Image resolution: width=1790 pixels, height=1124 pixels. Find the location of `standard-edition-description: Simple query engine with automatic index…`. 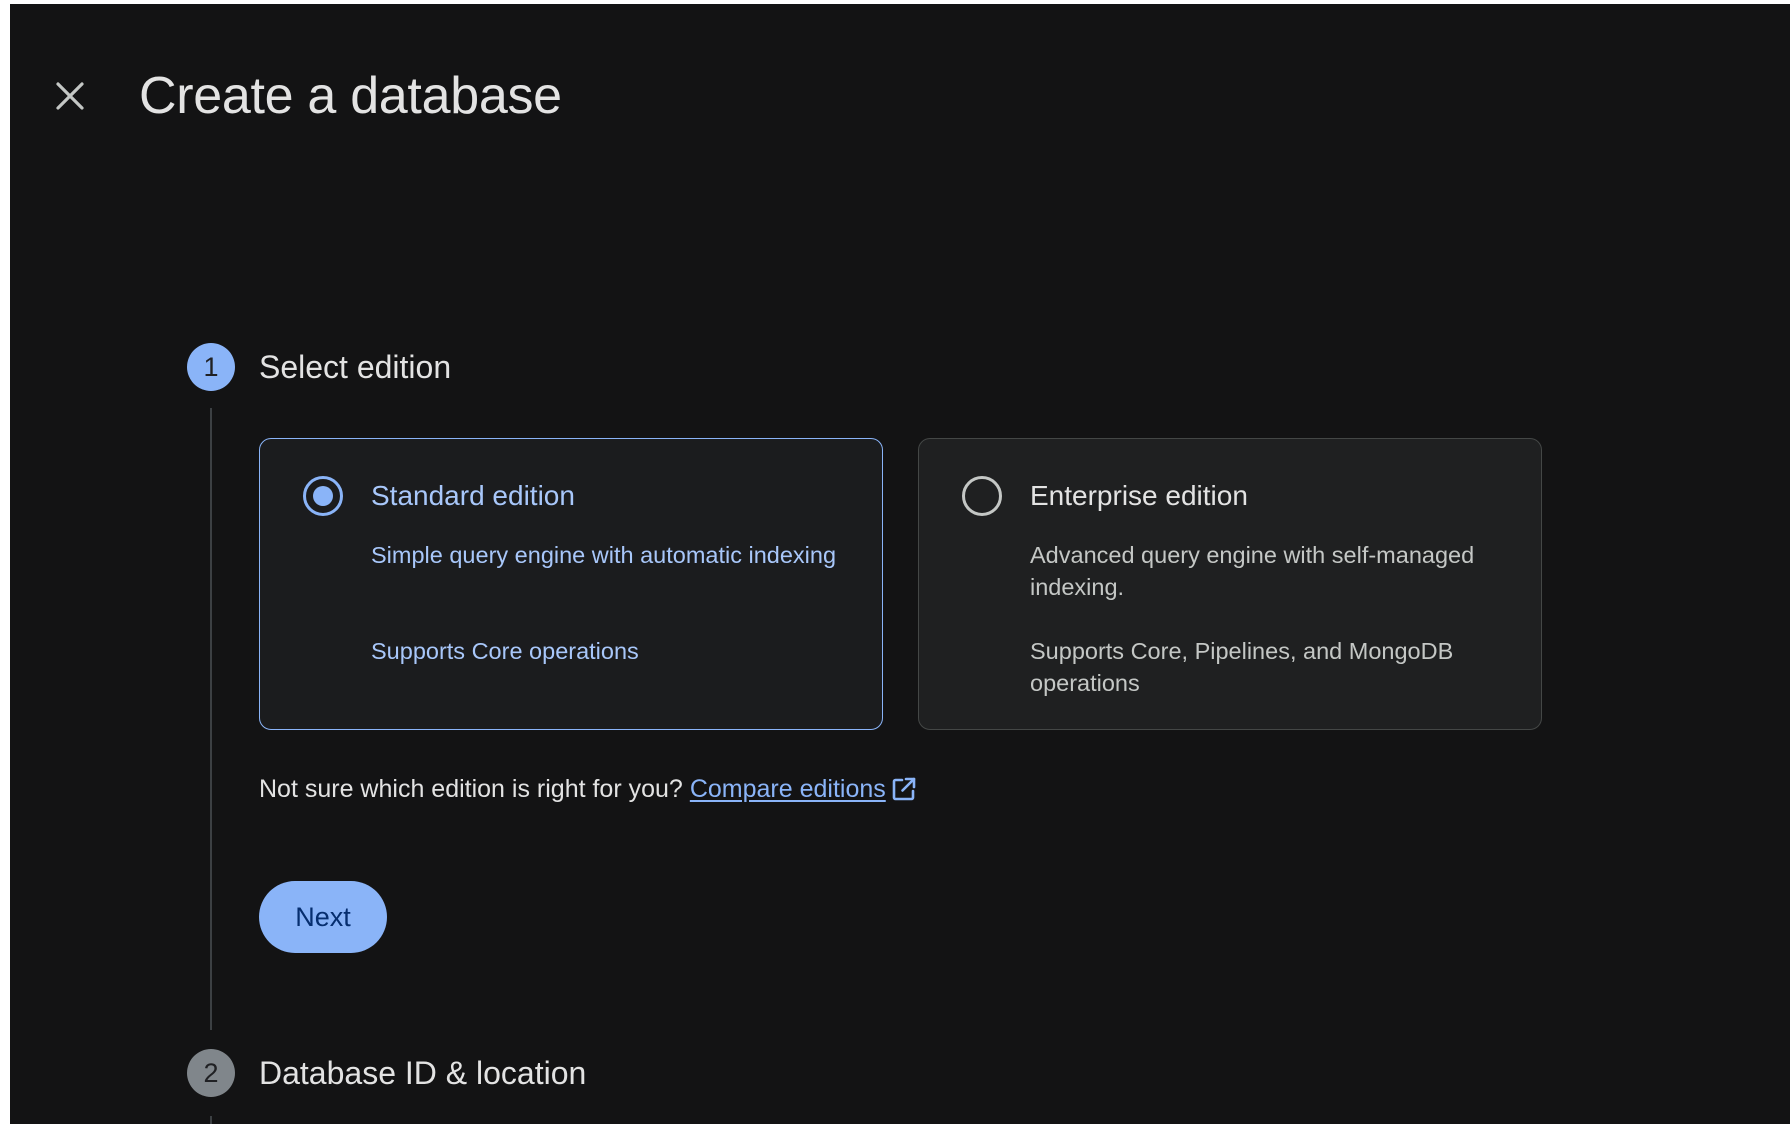

standard-edition-description: Simple query engine with automatic index… is located at coordinates (604, 555).